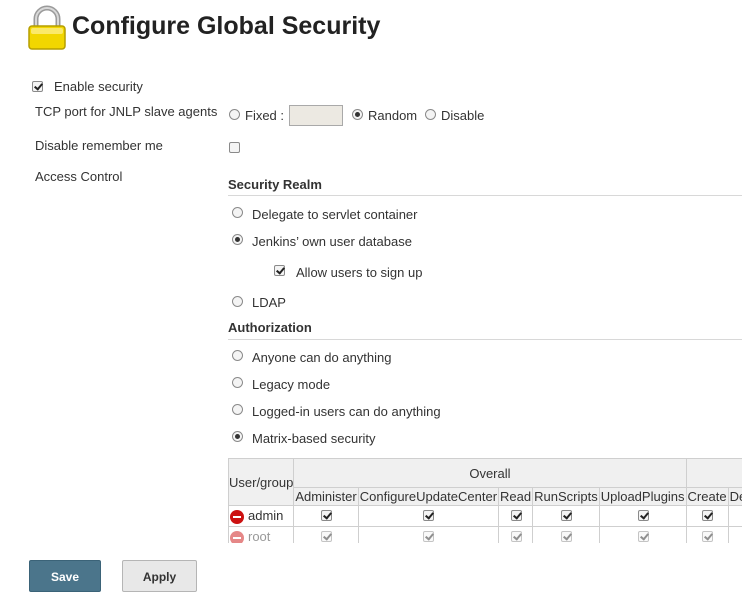 Image resolution: width=742 pixels, height=602 pixels. Describe the element at coordinates (326, 496) in the screenshot. I see `col-administer: Administer` at that location.